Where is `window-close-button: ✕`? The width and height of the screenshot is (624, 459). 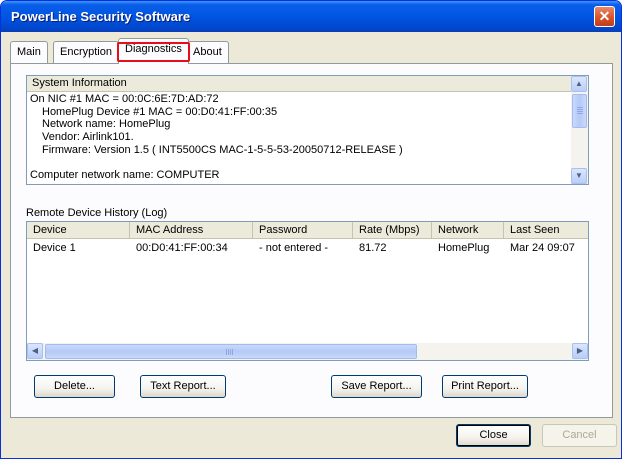 window-close-button: ✕ is located at coordinates (604, 16).